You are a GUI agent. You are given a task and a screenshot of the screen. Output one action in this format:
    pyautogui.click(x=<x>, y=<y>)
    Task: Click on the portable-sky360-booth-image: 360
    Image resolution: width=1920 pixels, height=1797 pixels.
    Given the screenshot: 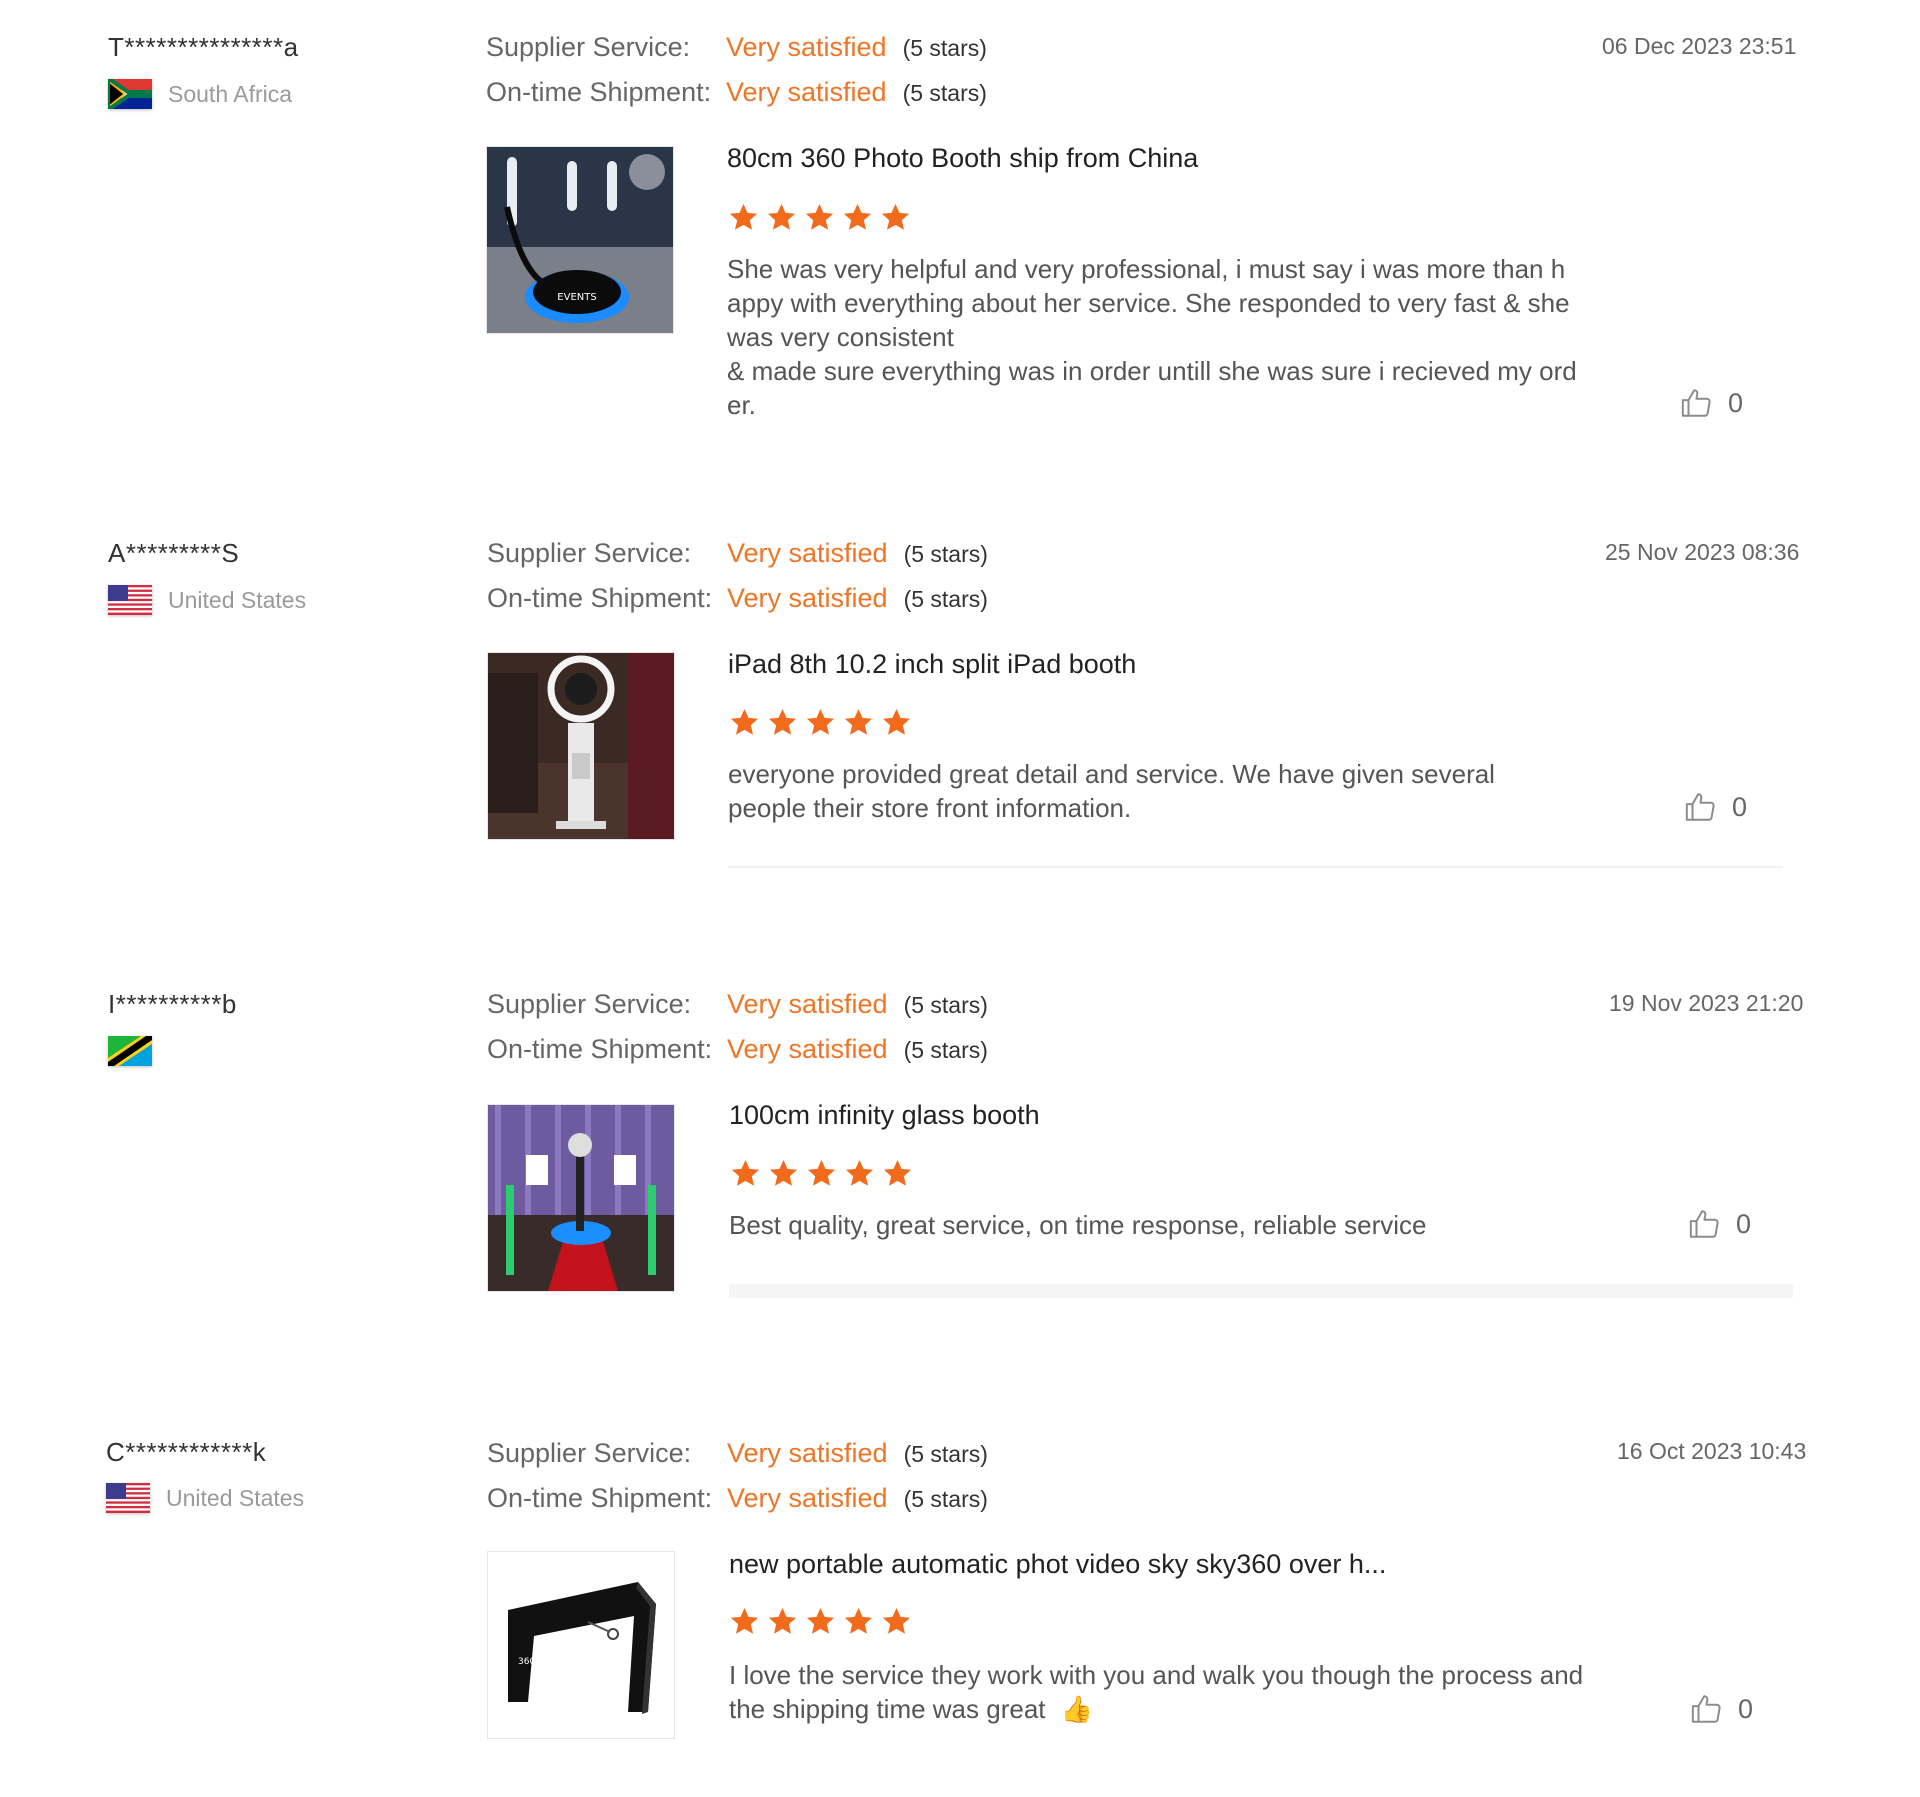 What is the action you would take?
    pyautogui.click(x=581, y=1645)
    